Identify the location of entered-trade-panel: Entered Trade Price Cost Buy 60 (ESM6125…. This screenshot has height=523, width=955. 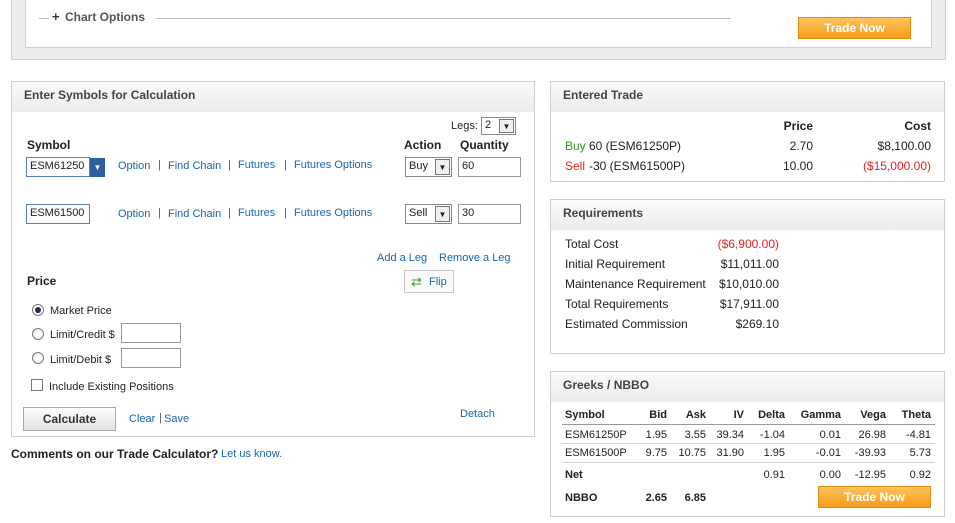
(747, 131).